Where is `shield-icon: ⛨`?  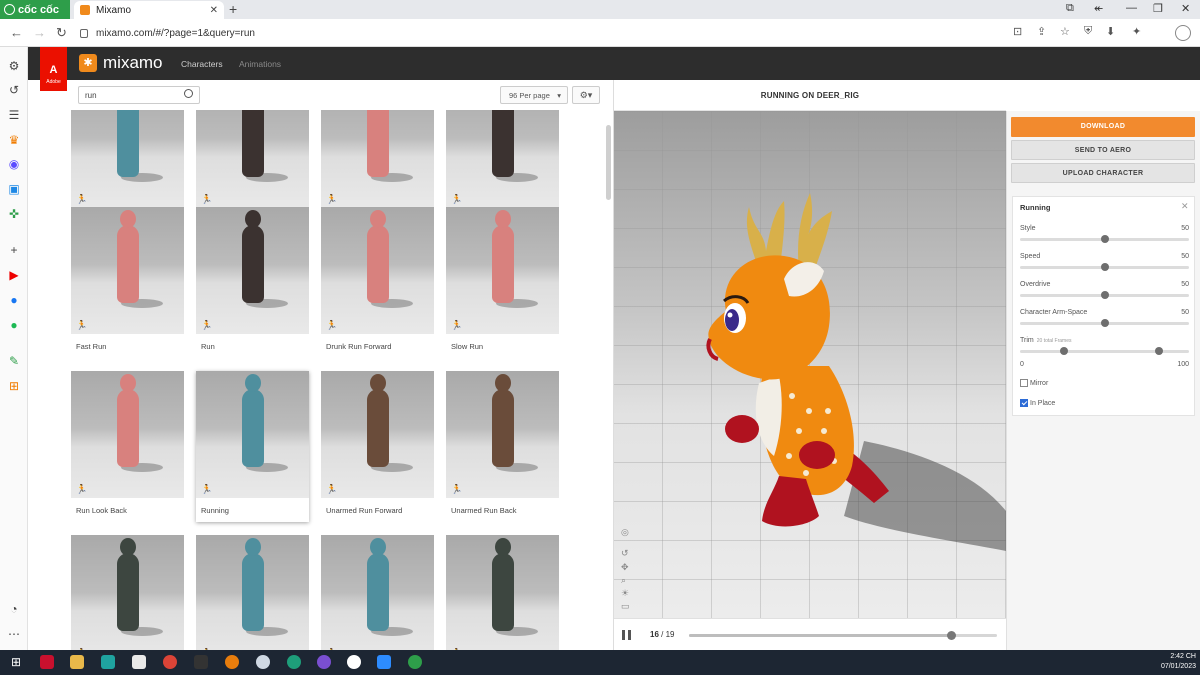
shield-icon: ⛨ is located at coordinates (1088, 31).